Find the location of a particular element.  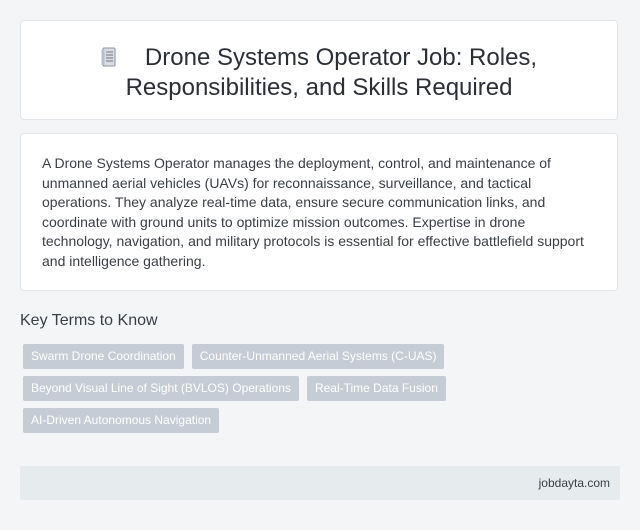

footer-source: jobdayta.com is located at coordinates (574, 483).